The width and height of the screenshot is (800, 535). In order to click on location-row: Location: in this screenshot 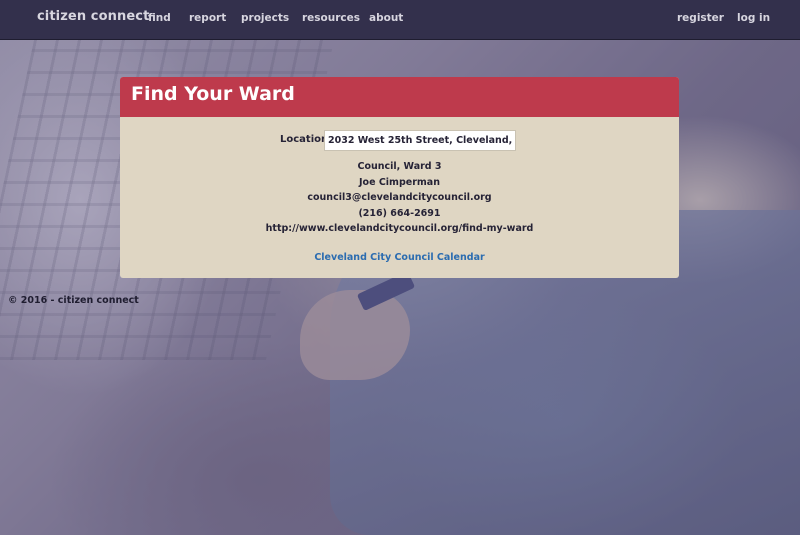, I will do `click(399, 141)`.